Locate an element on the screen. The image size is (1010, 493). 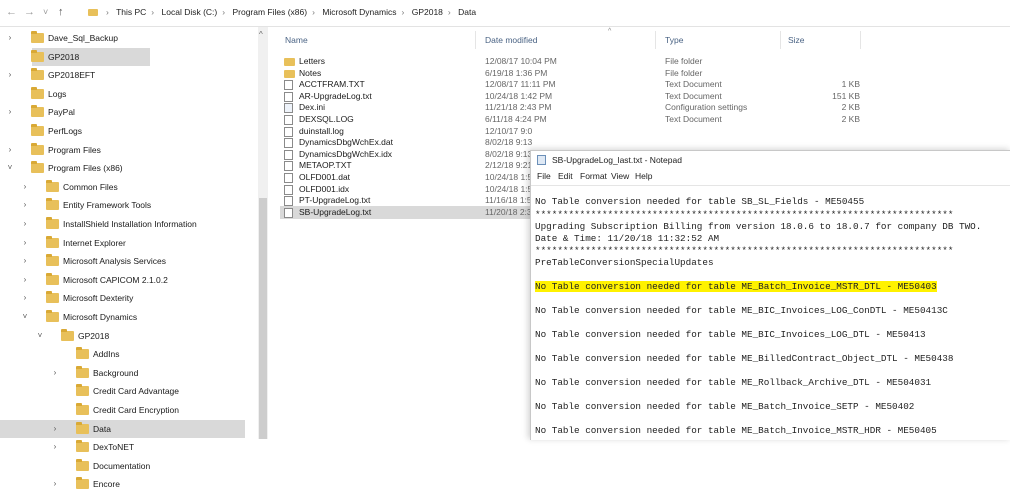
nav-item: › Dave_Sql_Backup is located at coordinates (127, 38).